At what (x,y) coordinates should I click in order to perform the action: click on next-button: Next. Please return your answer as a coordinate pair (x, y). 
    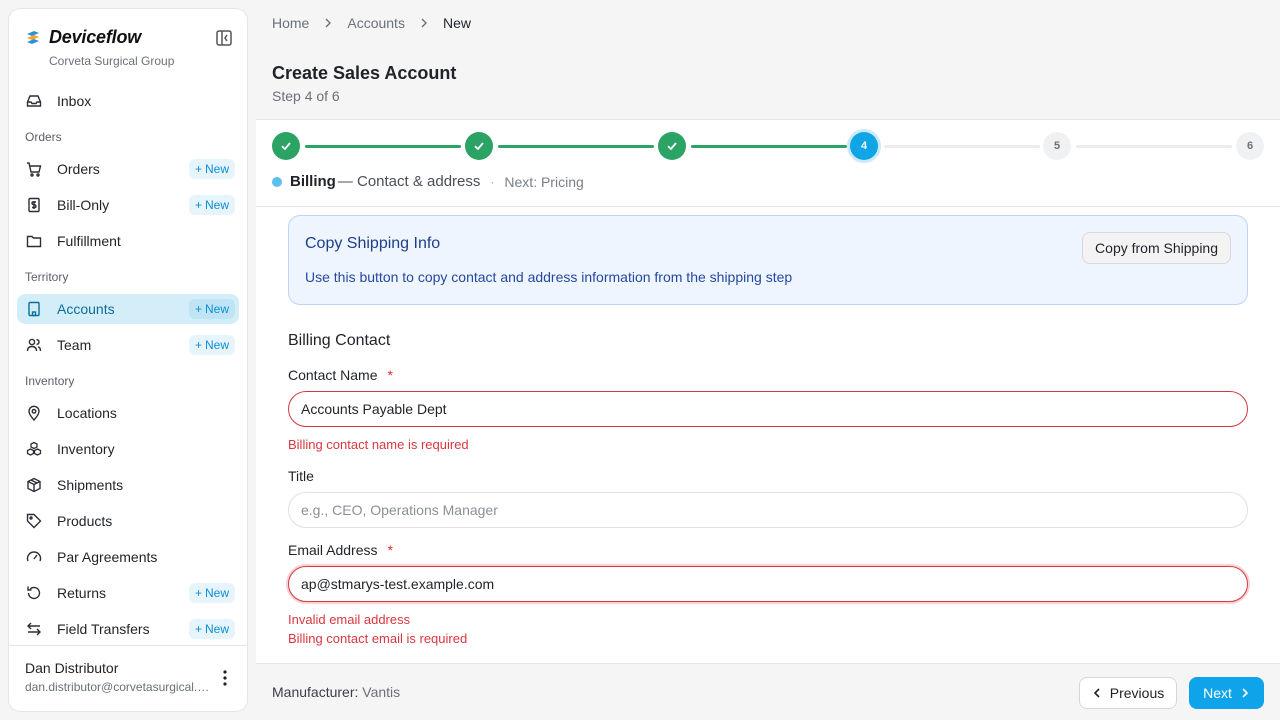
    Looking at the image, I should click on (1226, 693).